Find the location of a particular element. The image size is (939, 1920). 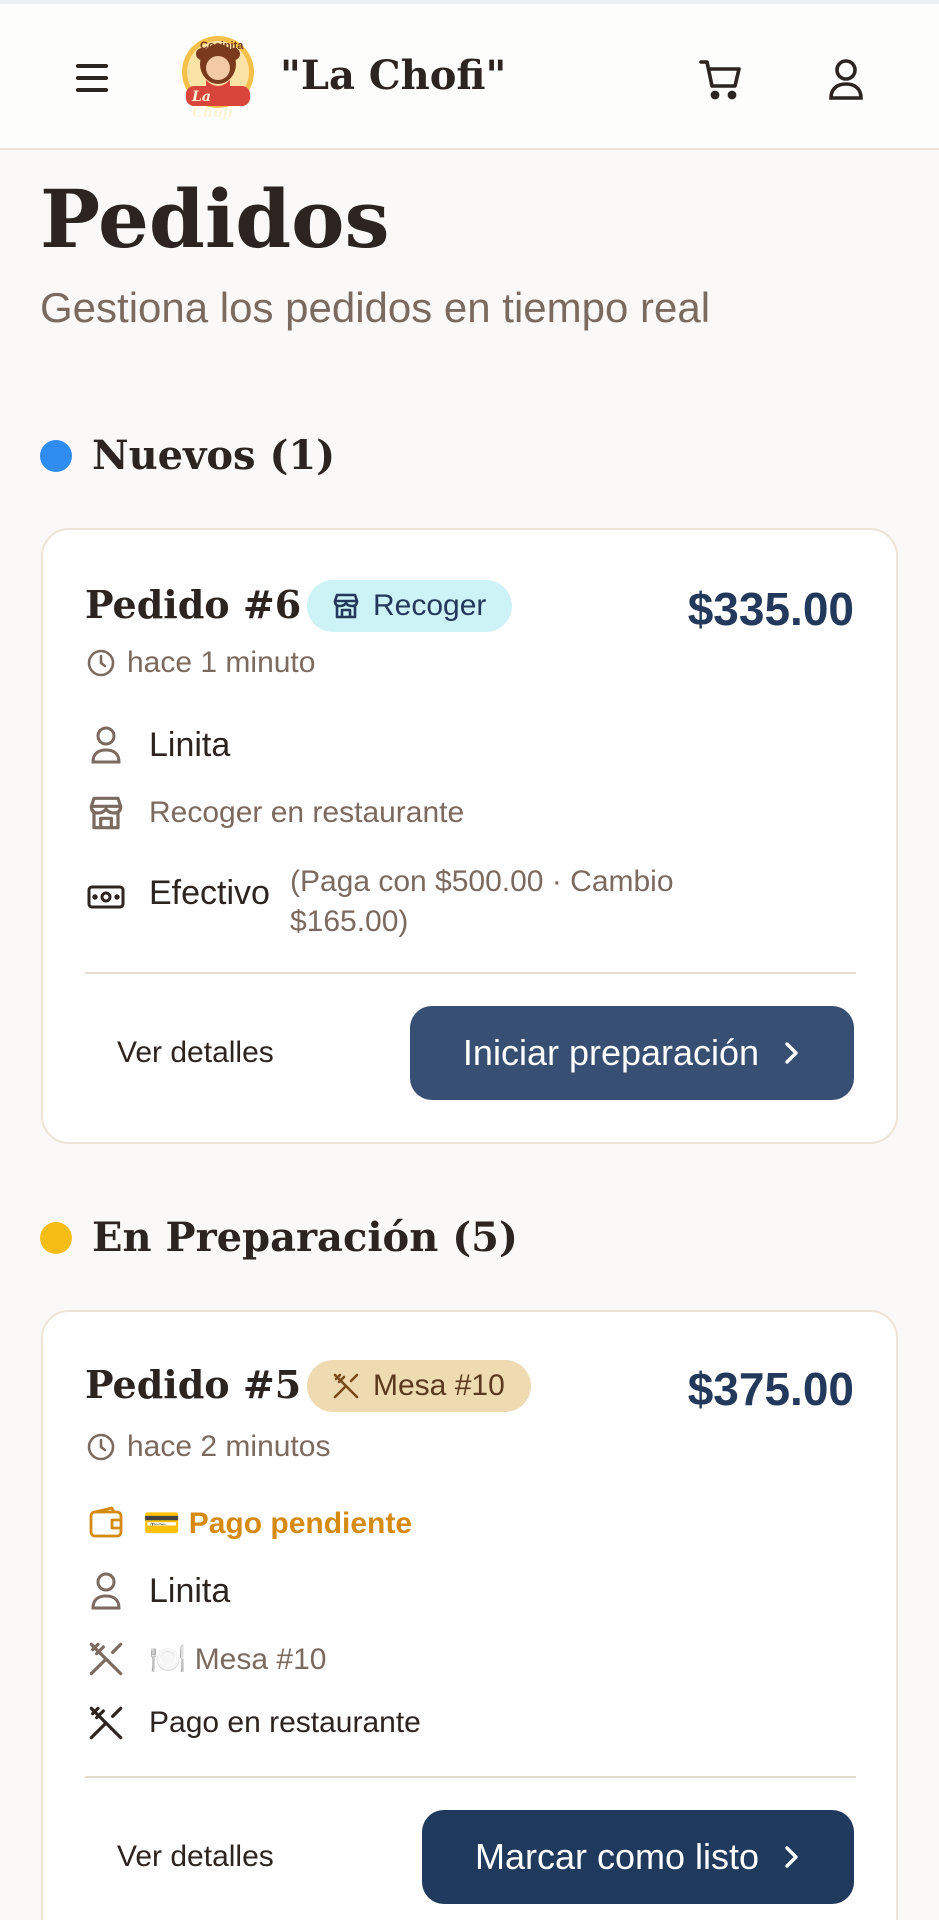

status-dot-yellow is located at coordinates (56, 1237).